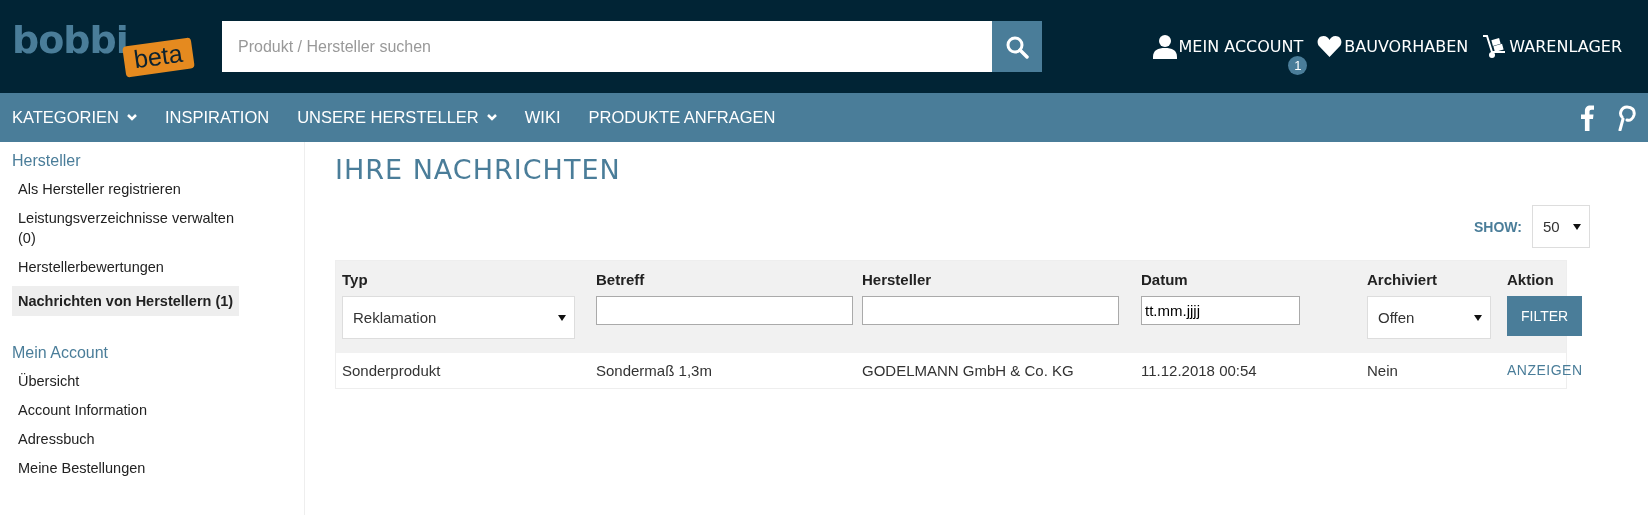  Describe the element at coordinates (1626, 117) in the screenshot. I see `pinterest-icon` at that location.